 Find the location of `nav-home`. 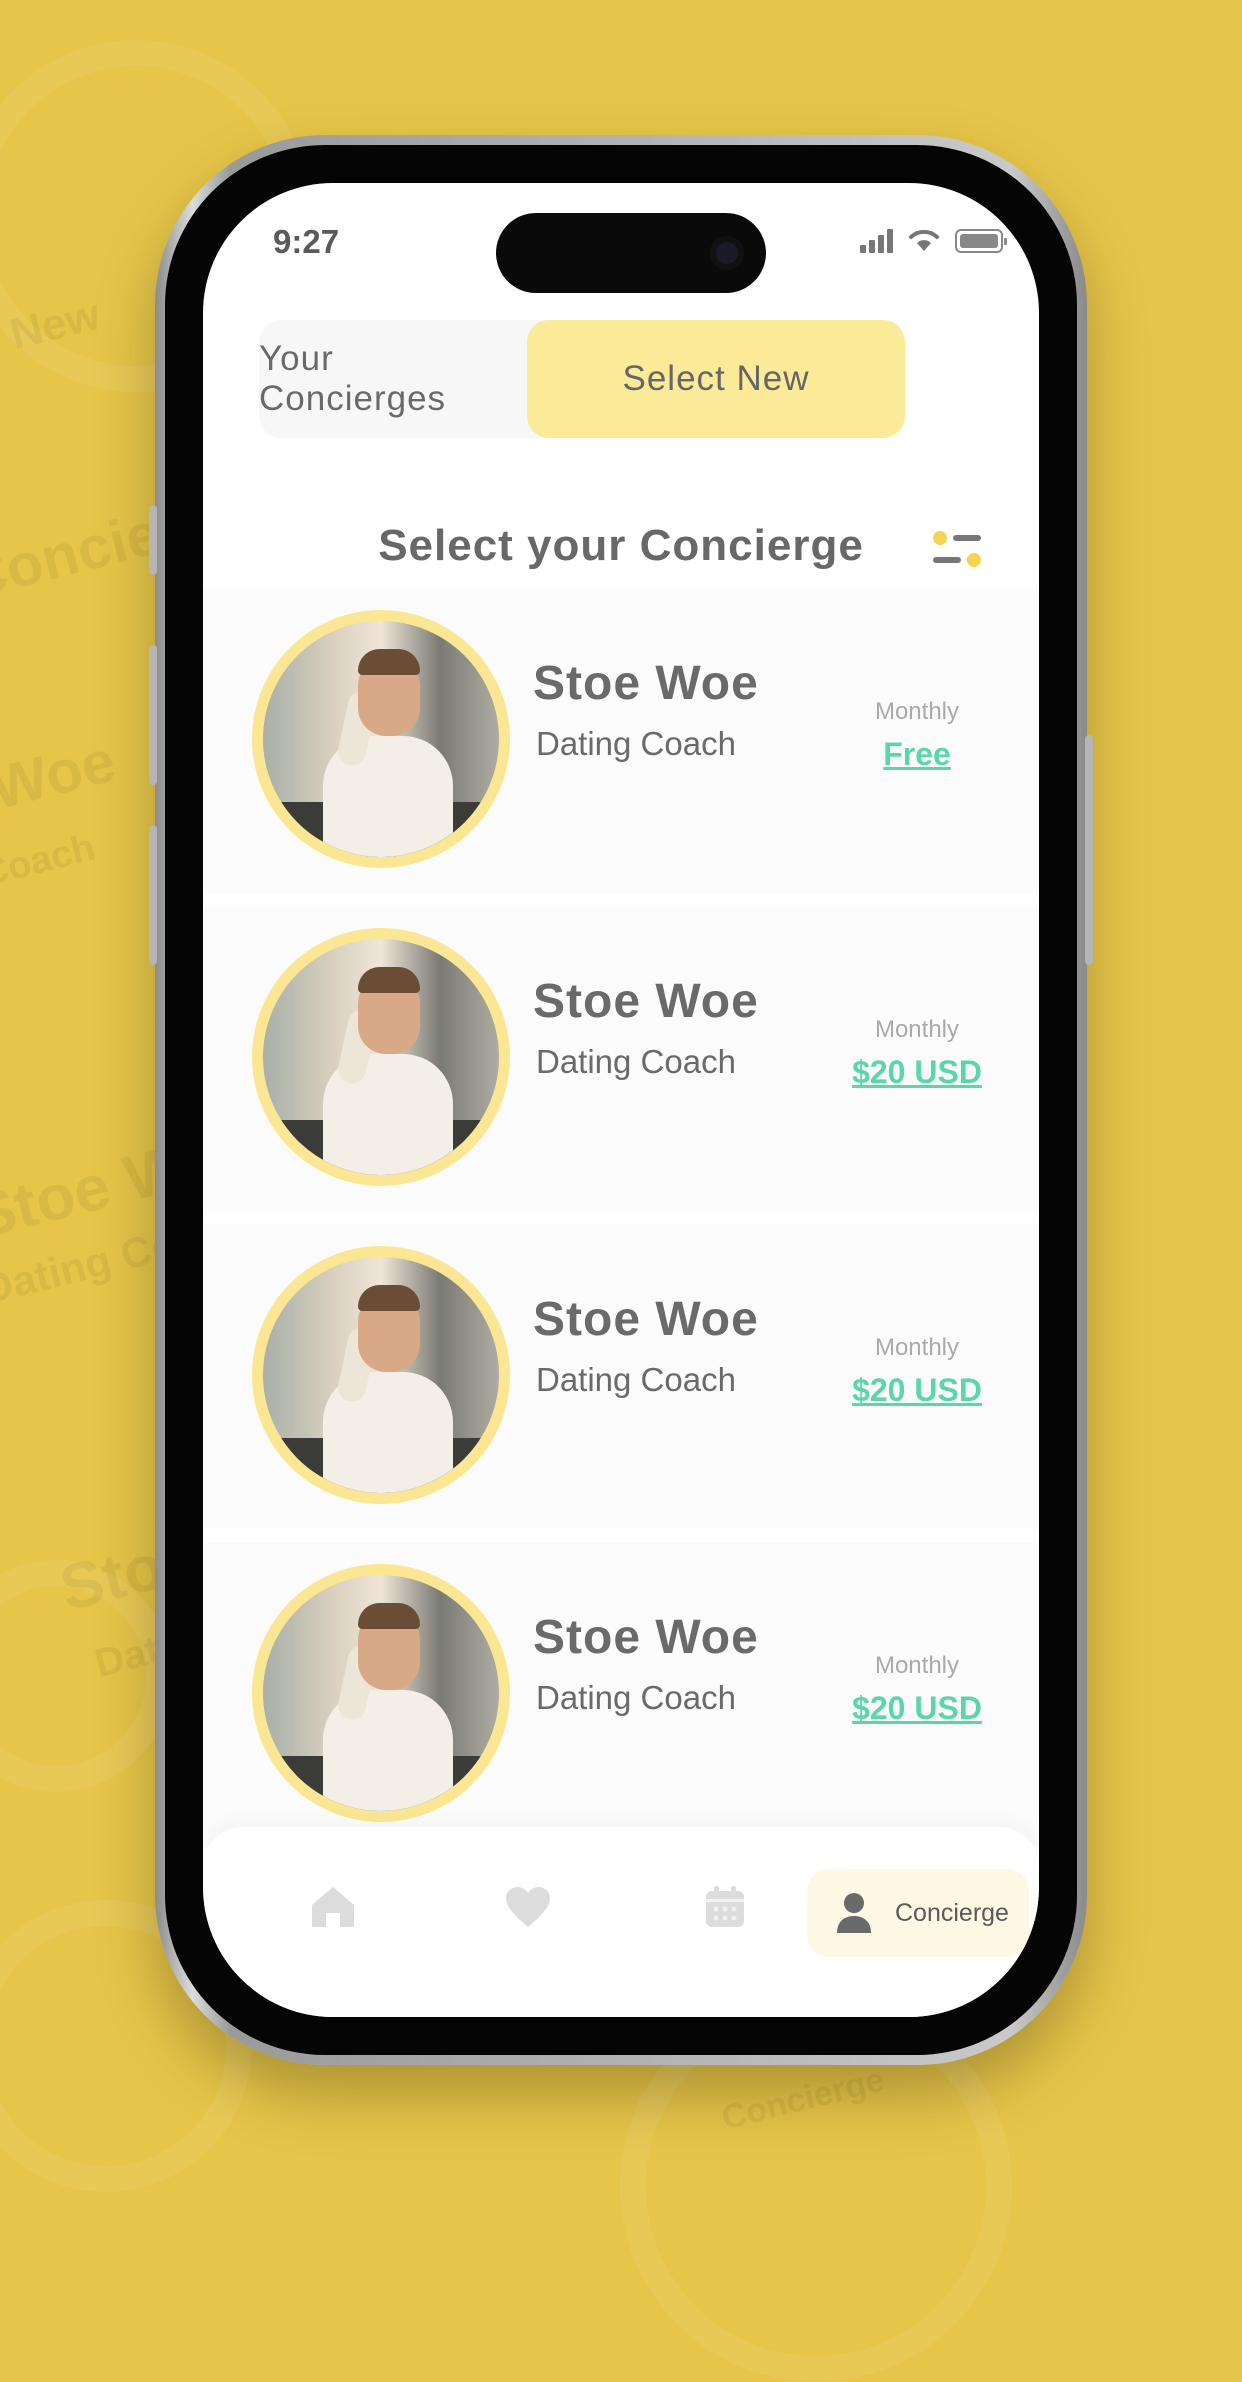

nav-home is located at coordinates (333, 1907).